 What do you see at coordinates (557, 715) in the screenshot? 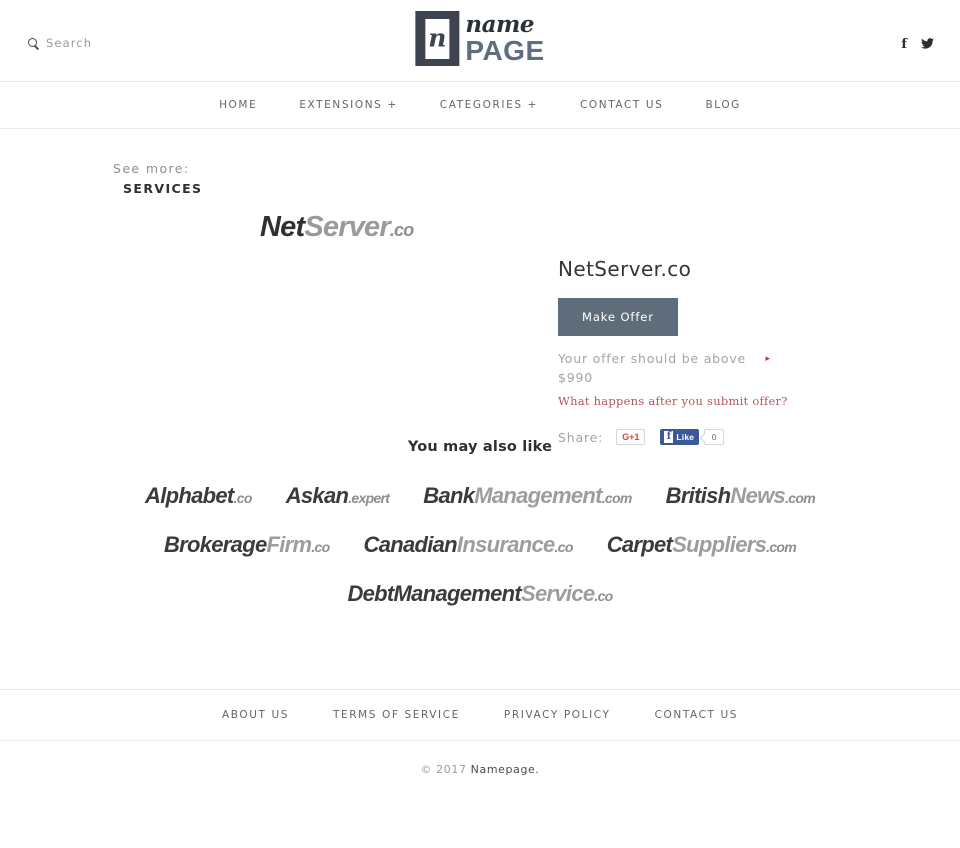
I see `footer-link-privacy-policy: PRIVACY POLICY` at bounding box center [557, 715].